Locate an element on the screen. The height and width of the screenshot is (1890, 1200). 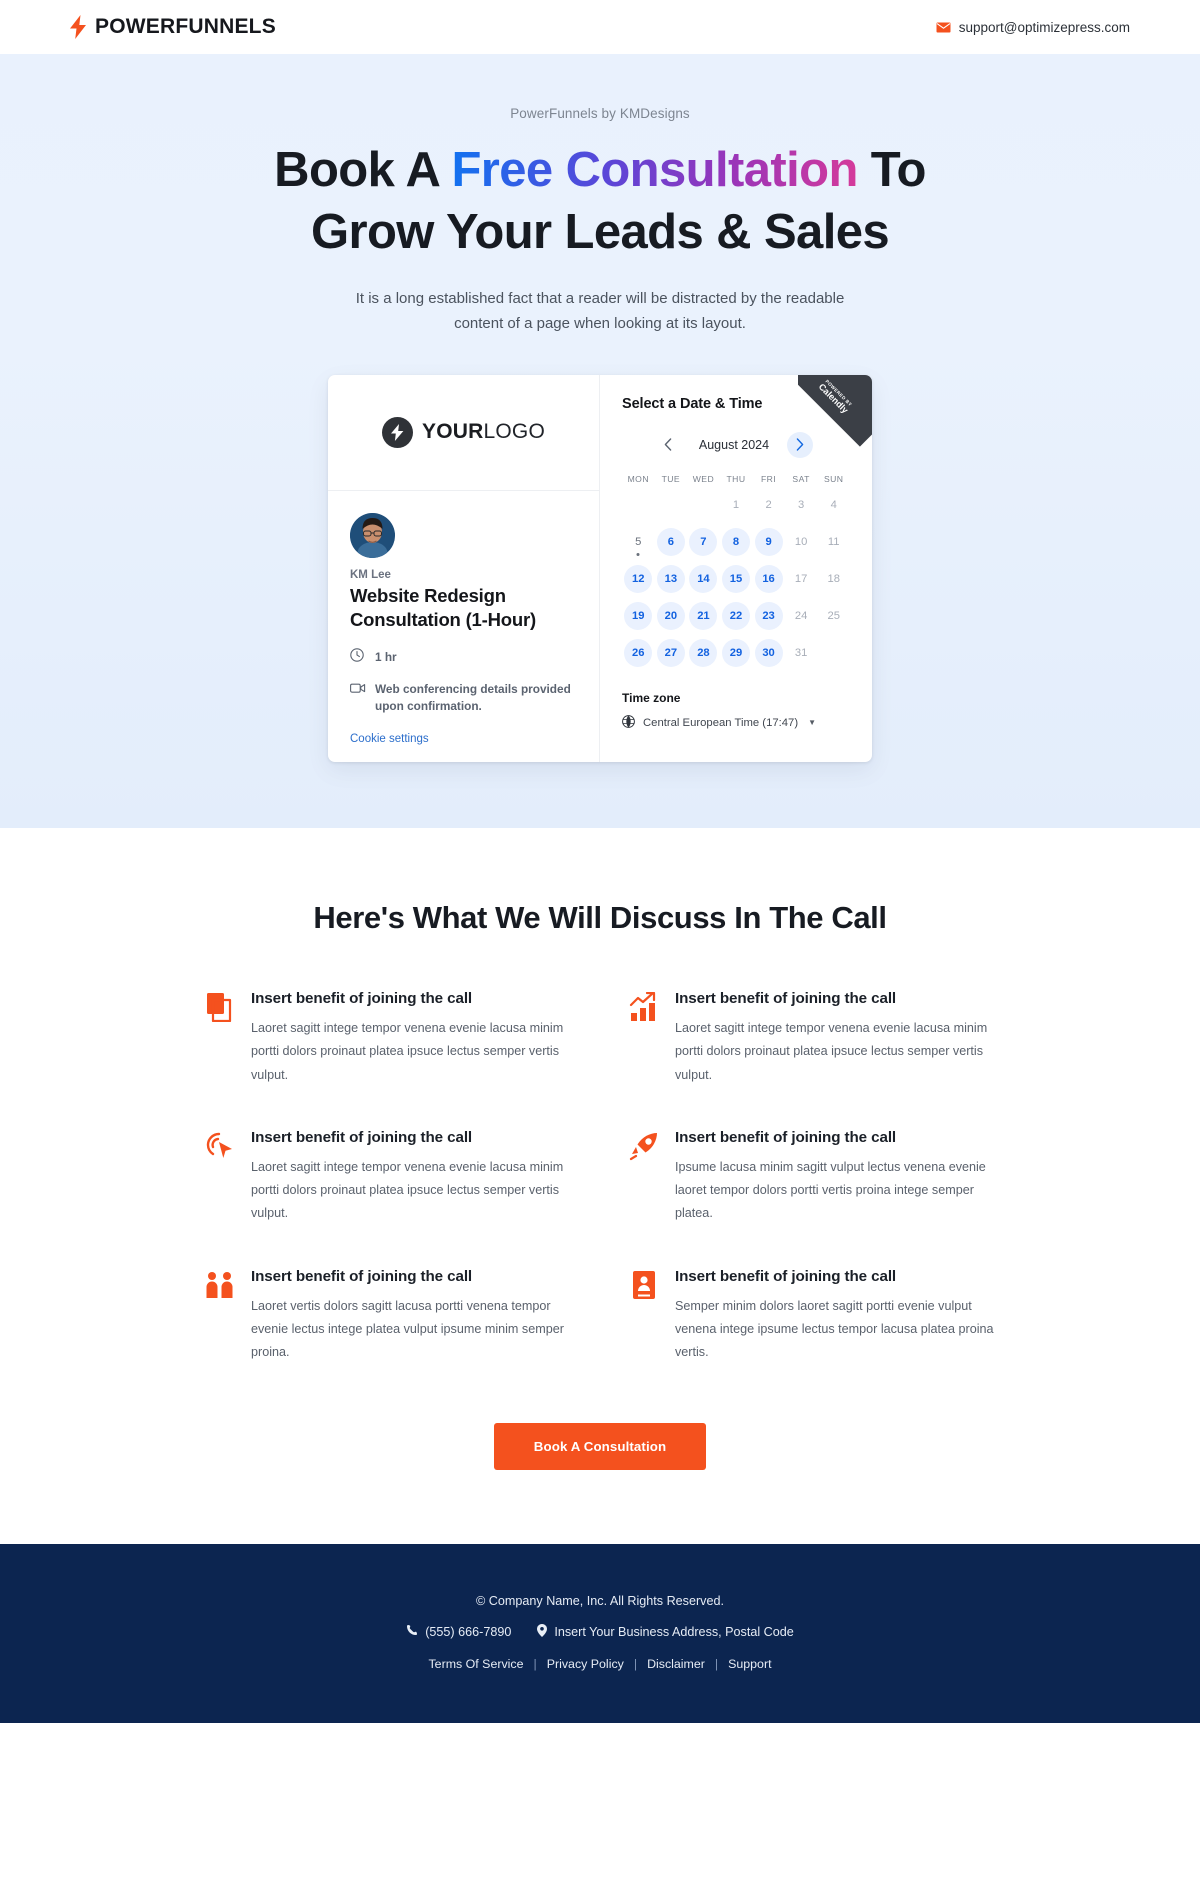
calendar-week-row: 1 2 3 4 is located at coordinates (736, 505).